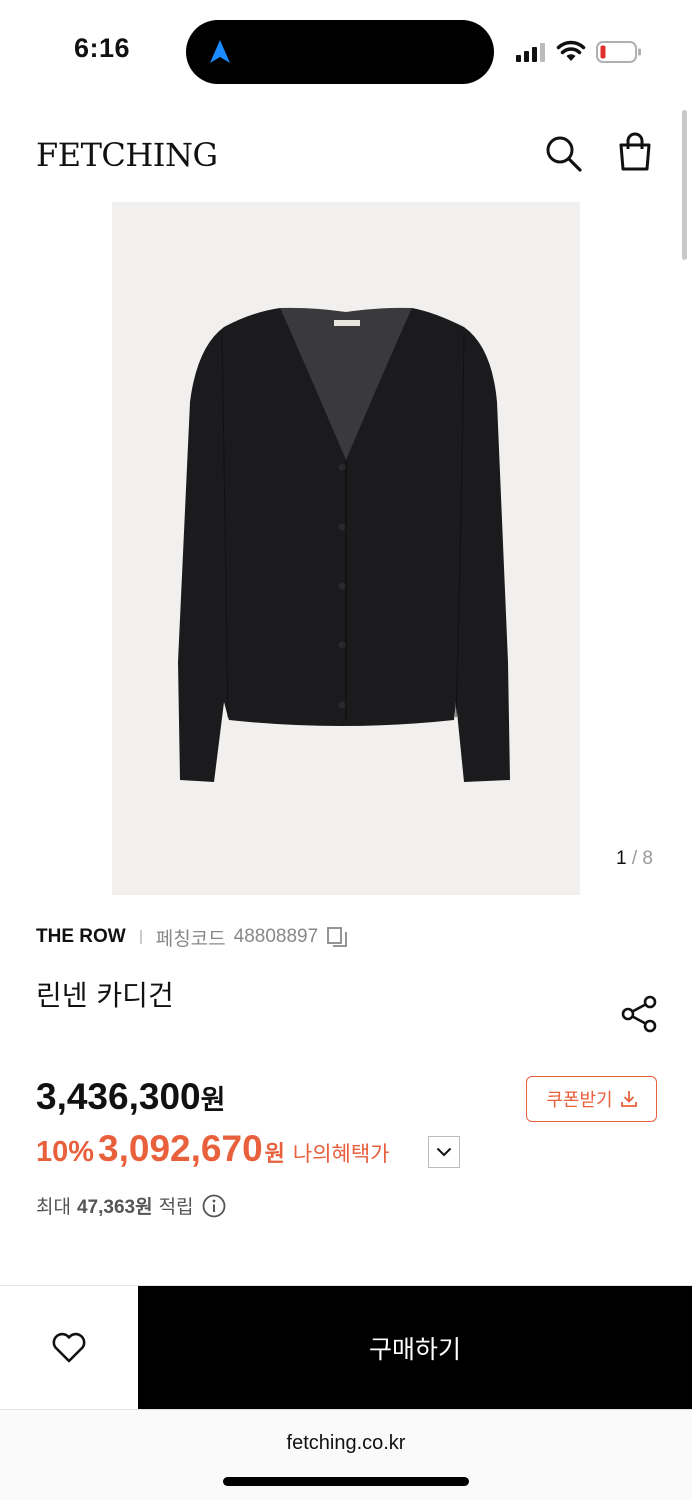 The image size is (692, 1500). What do you see at coordinates (274, 1154) in the screenshot?
I see `sale-price-unit: 원` at bounding box center [274, 1154].